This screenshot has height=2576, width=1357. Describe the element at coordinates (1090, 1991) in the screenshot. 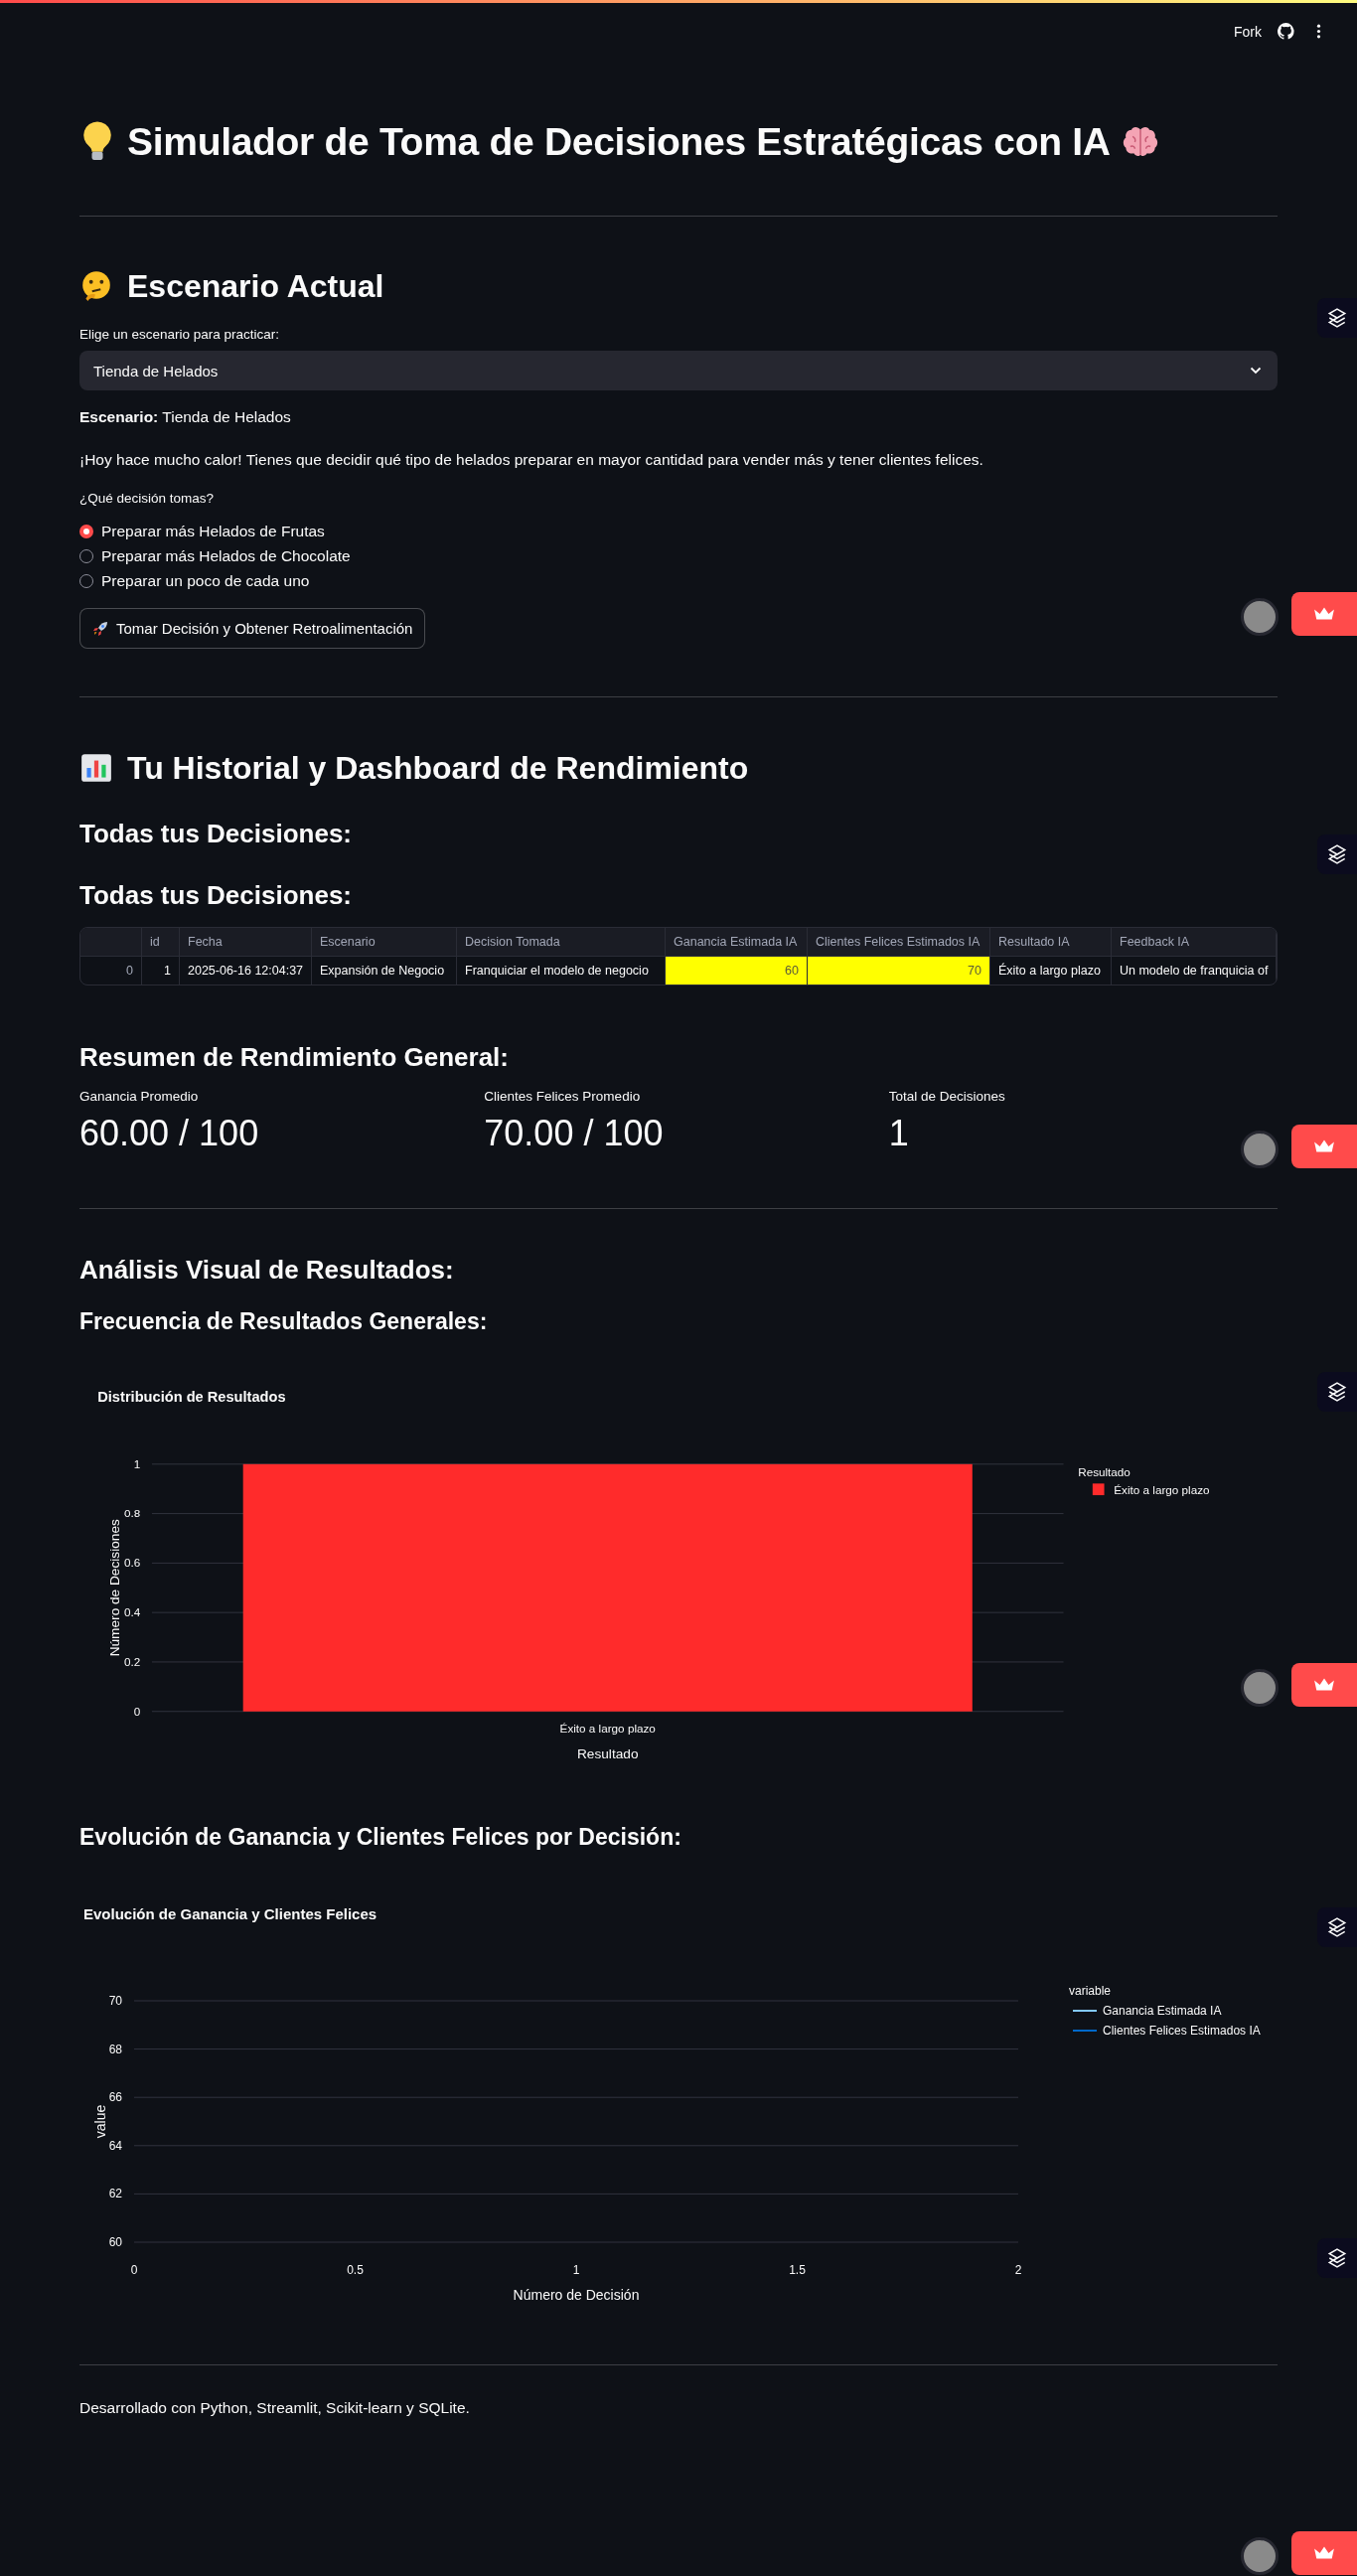

I see `legend-title: variable` at that location.